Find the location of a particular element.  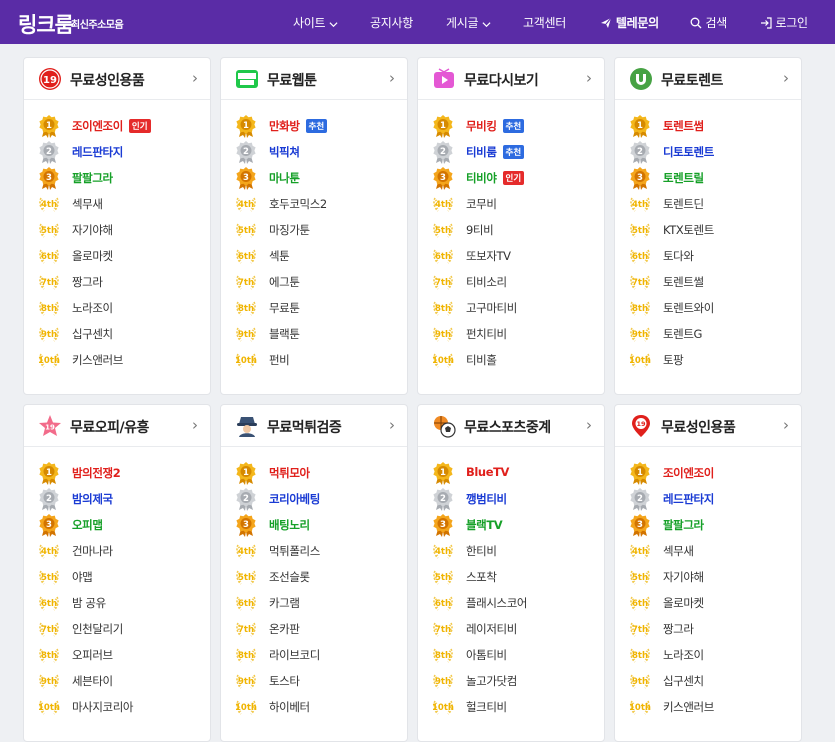

site-link: 하이베터 is located at coordinates (289, 707).